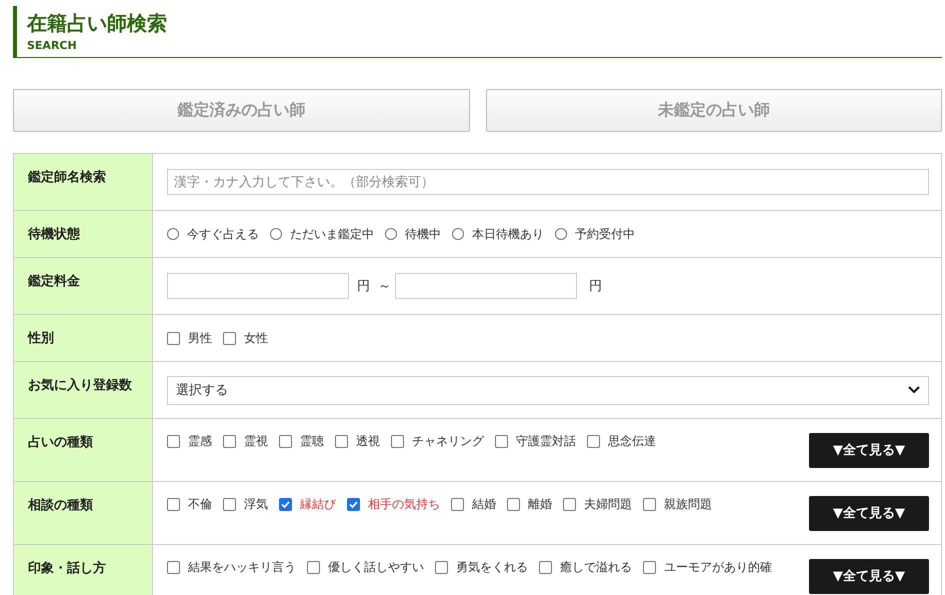 The height and width of the screenshot is (595, 945). Describe the element at coordinates (256, 504) in the screenshot. I see `option-label: 浮気` at that location.